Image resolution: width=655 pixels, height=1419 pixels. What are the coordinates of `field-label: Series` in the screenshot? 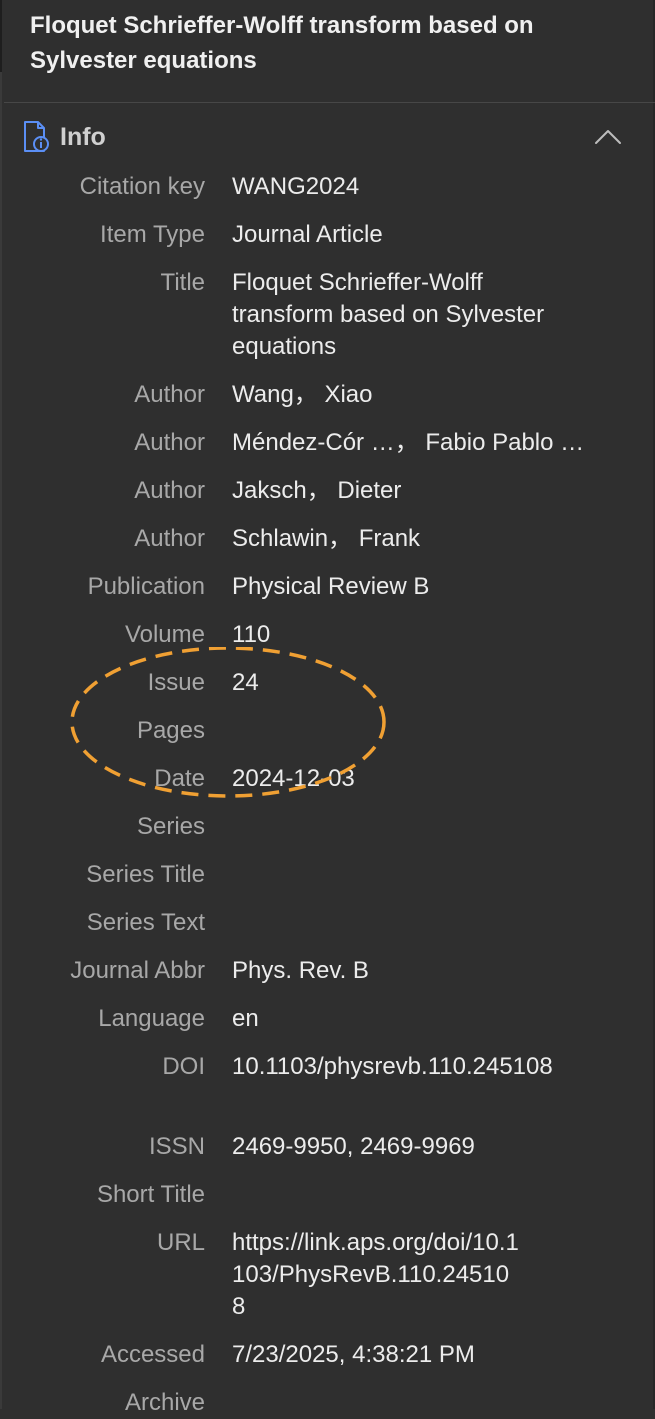 It's located at (170, 826).